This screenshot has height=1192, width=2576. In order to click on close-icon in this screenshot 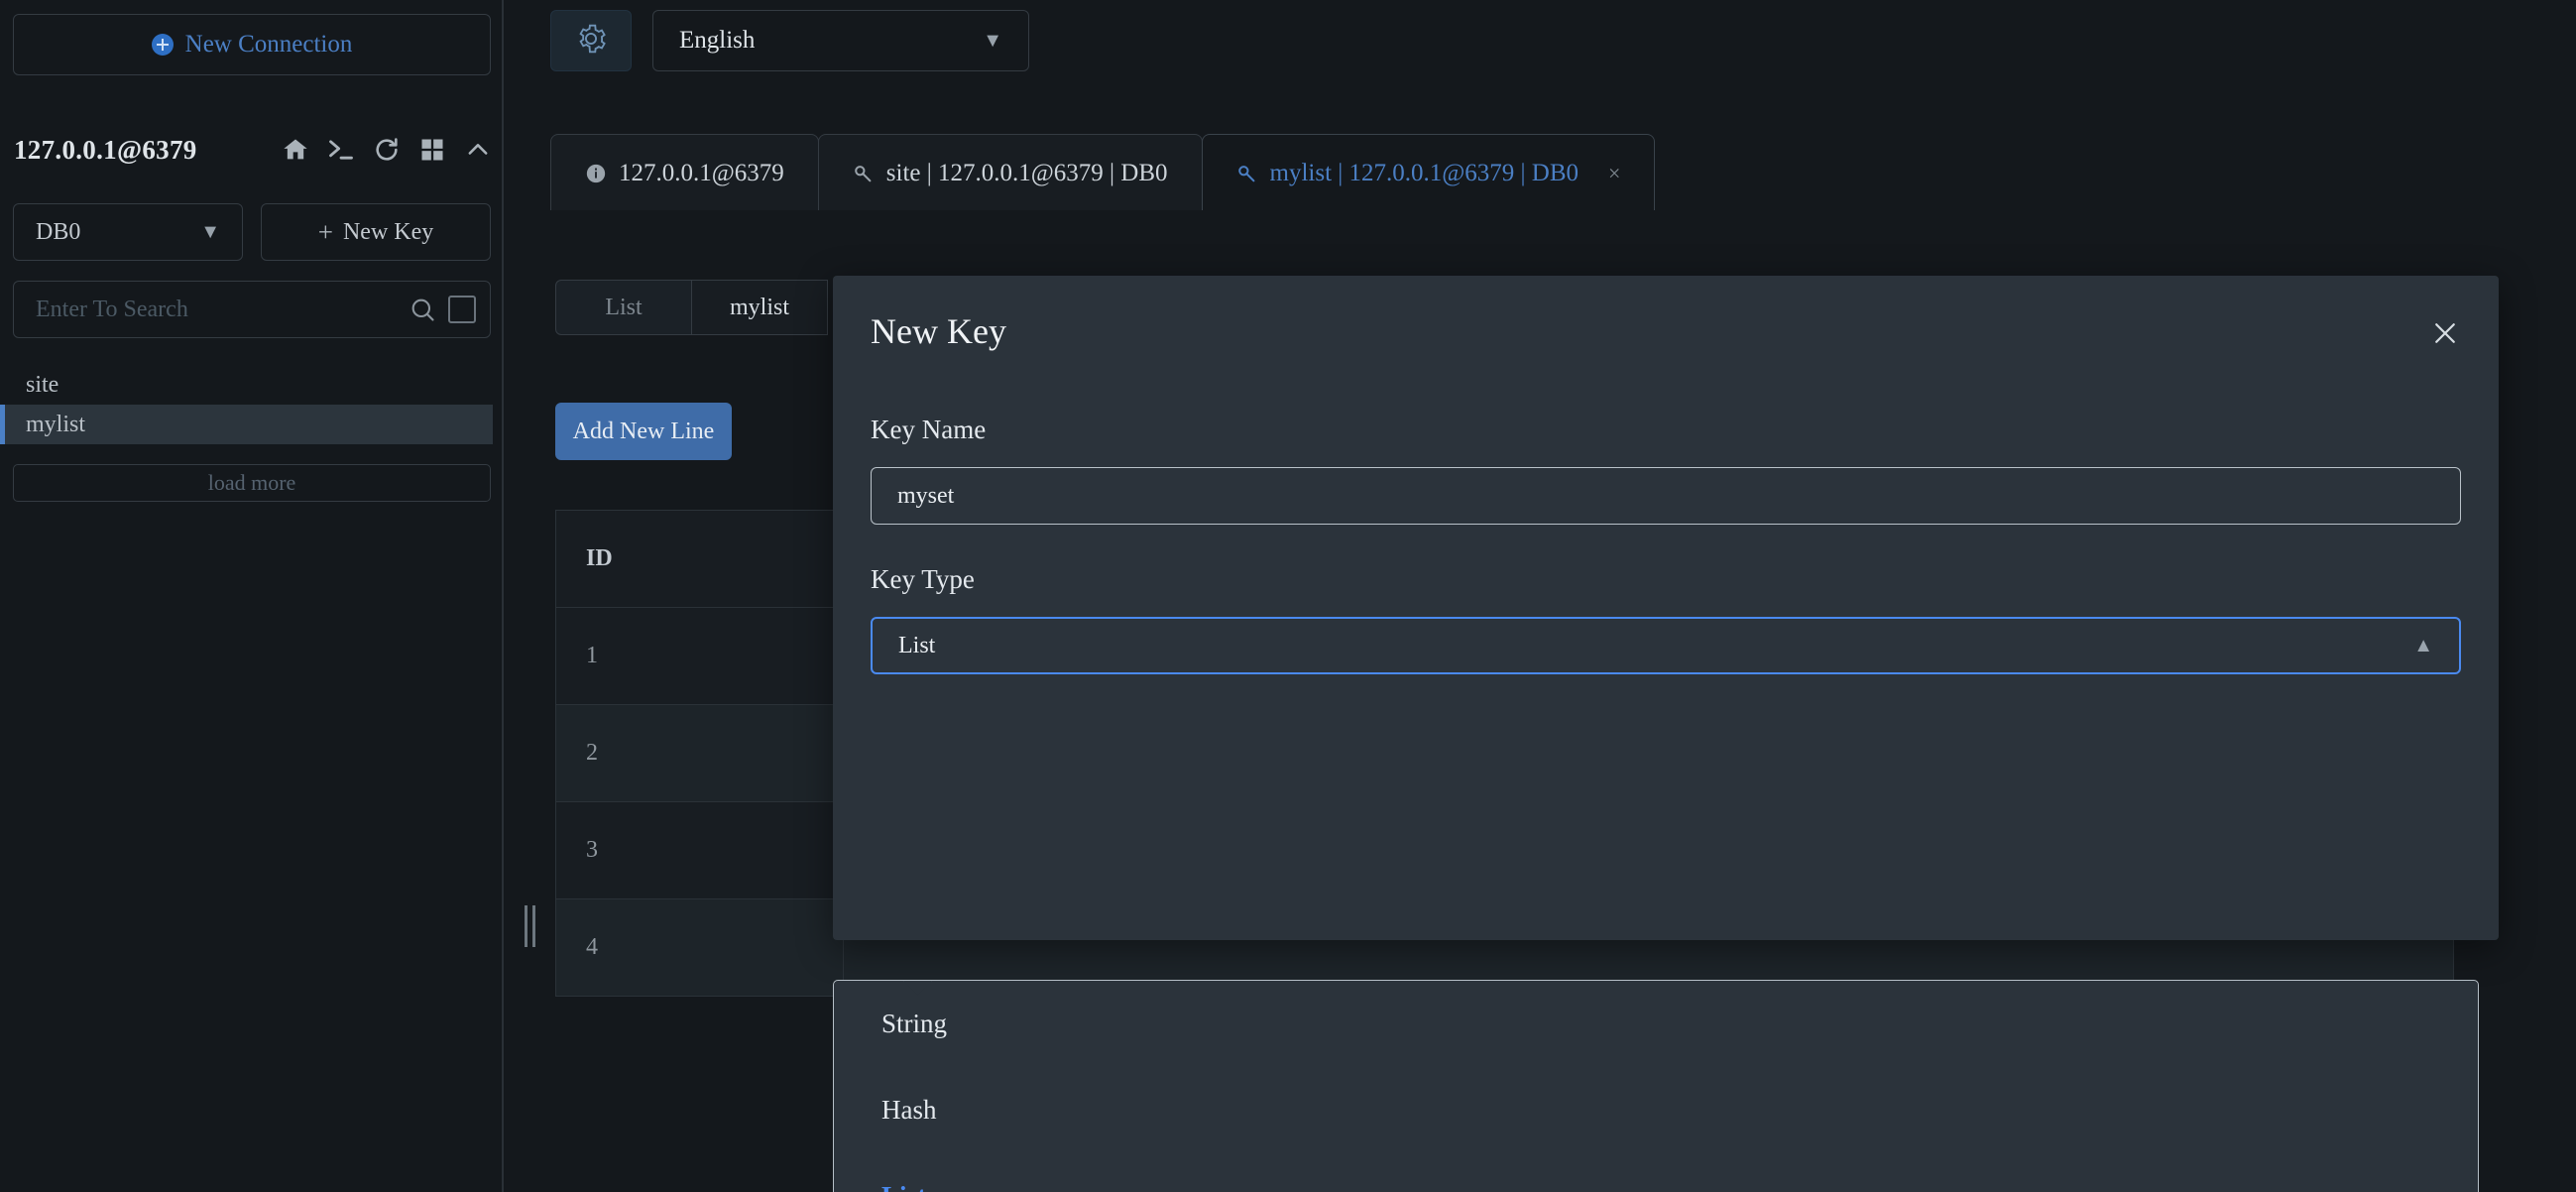, I will do `click(2445, 333)`.